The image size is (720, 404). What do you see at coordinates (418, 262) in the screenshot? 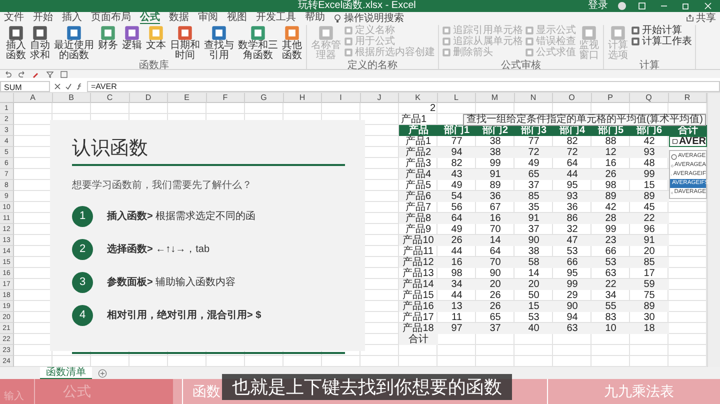
I see `table-cell: 产品12` at bounding box center [418, 262].